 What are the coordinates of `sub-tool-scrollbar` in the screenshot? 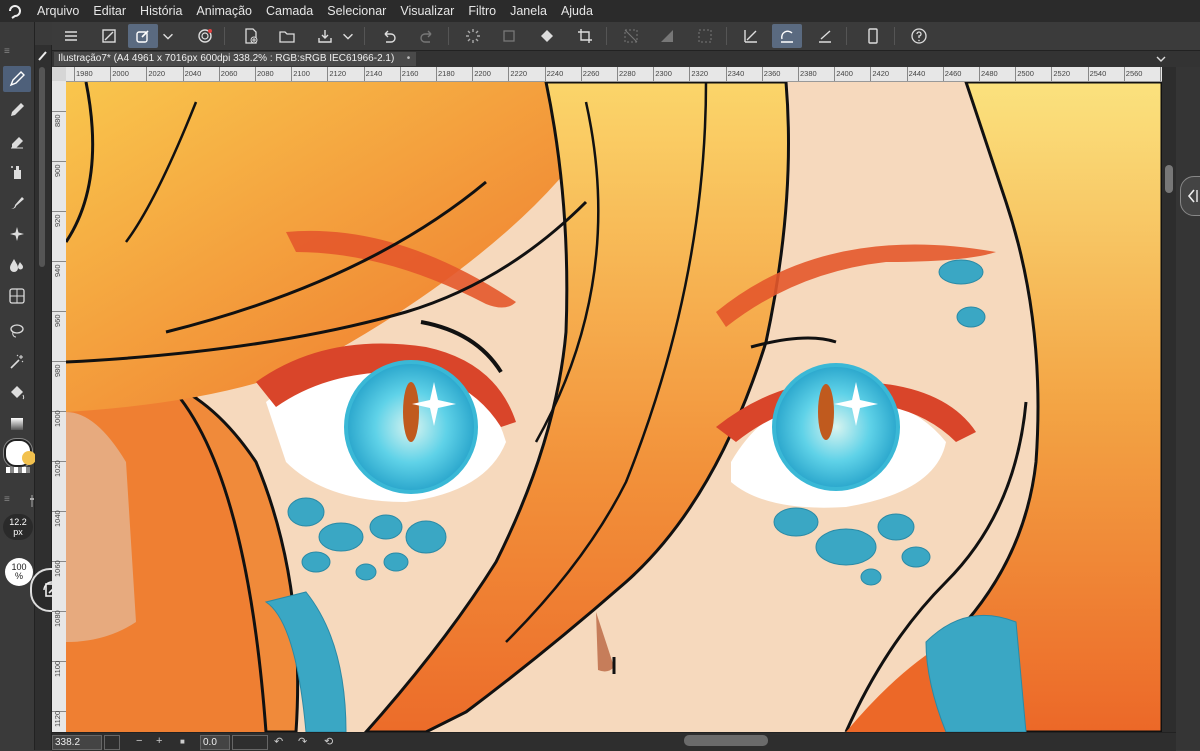 It's located at (42, 167).